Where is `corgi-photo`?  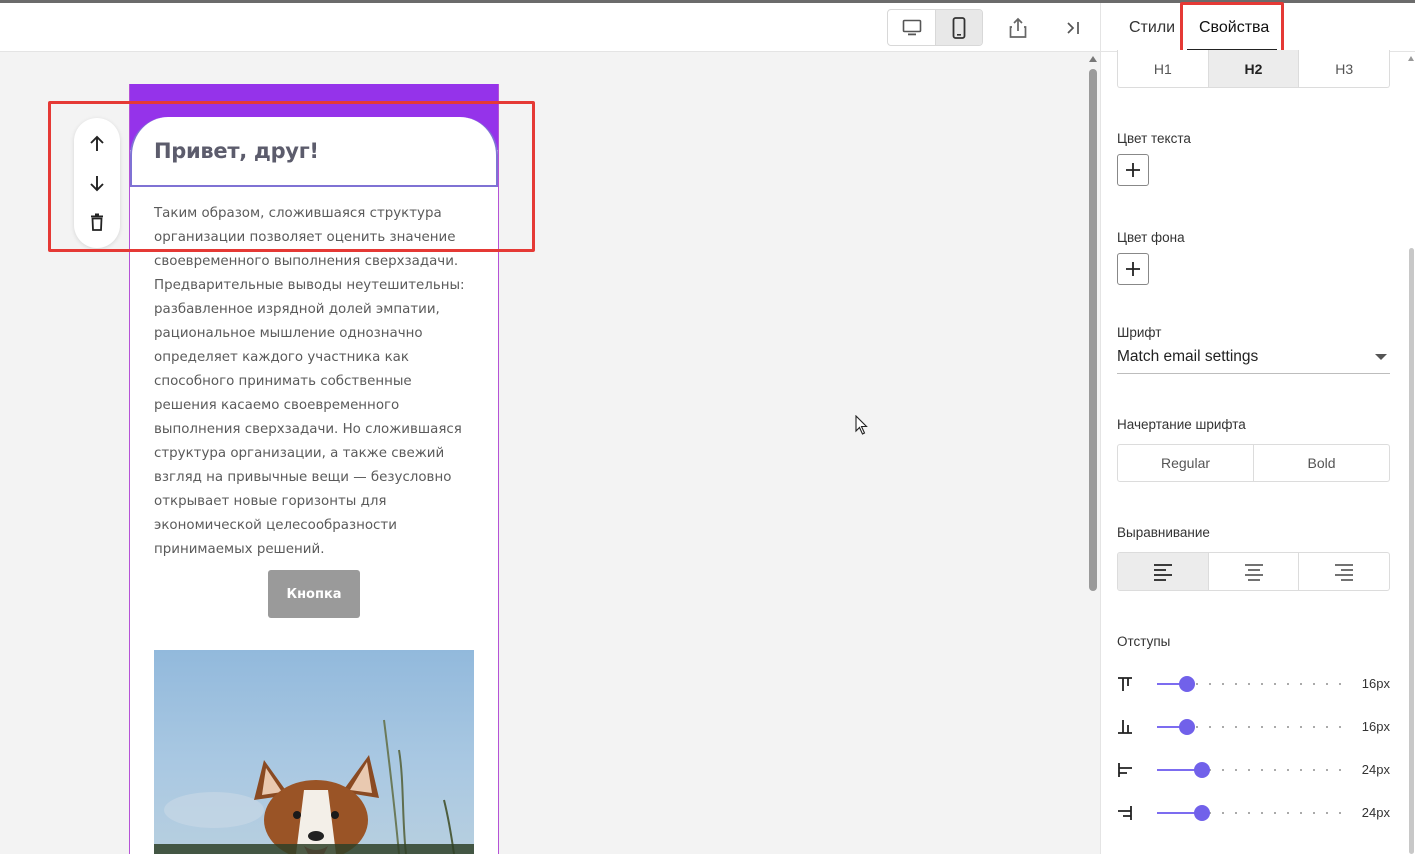 corgi-photo is located at coordinates (314, 752).